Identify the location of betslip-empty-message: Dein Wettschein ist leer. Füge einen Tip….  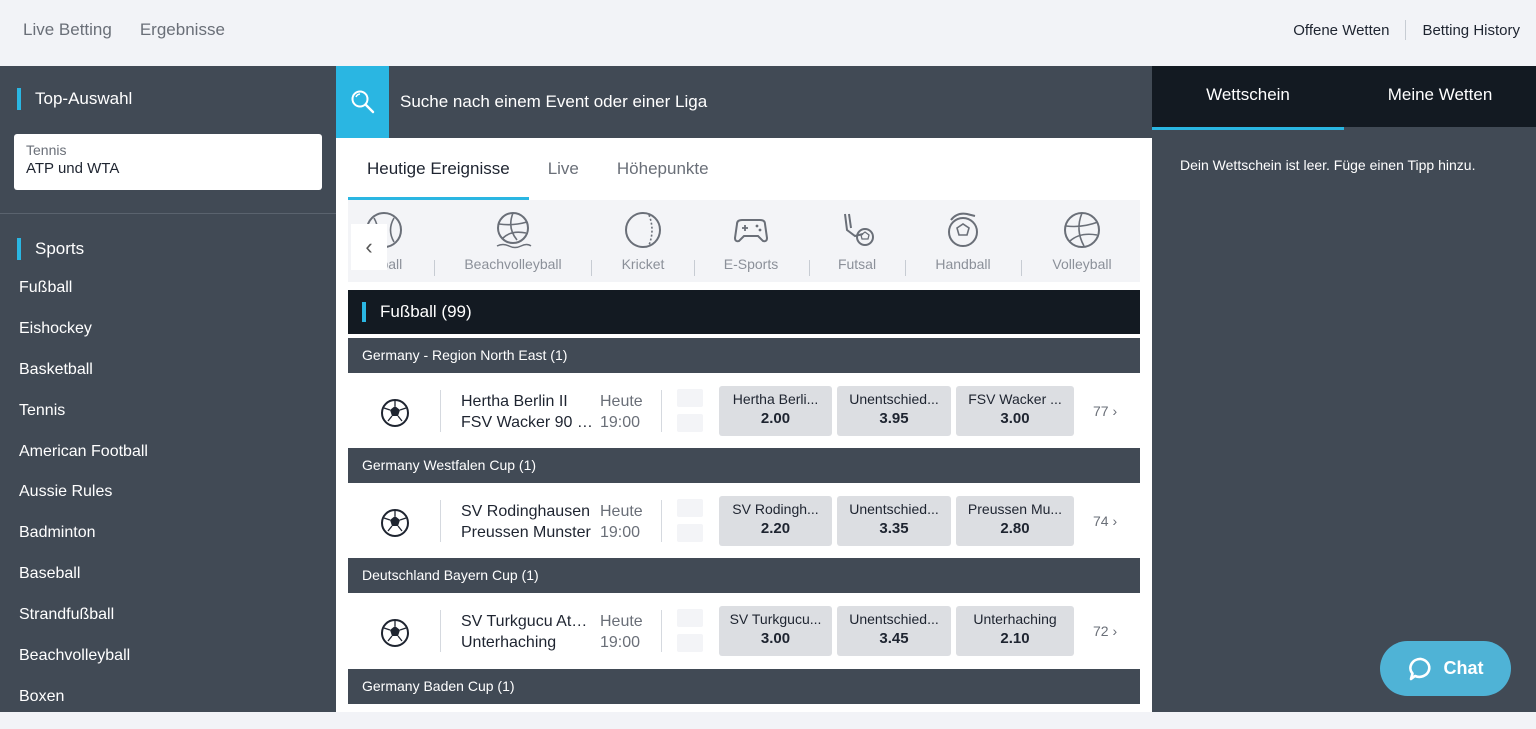
(1328, 165).